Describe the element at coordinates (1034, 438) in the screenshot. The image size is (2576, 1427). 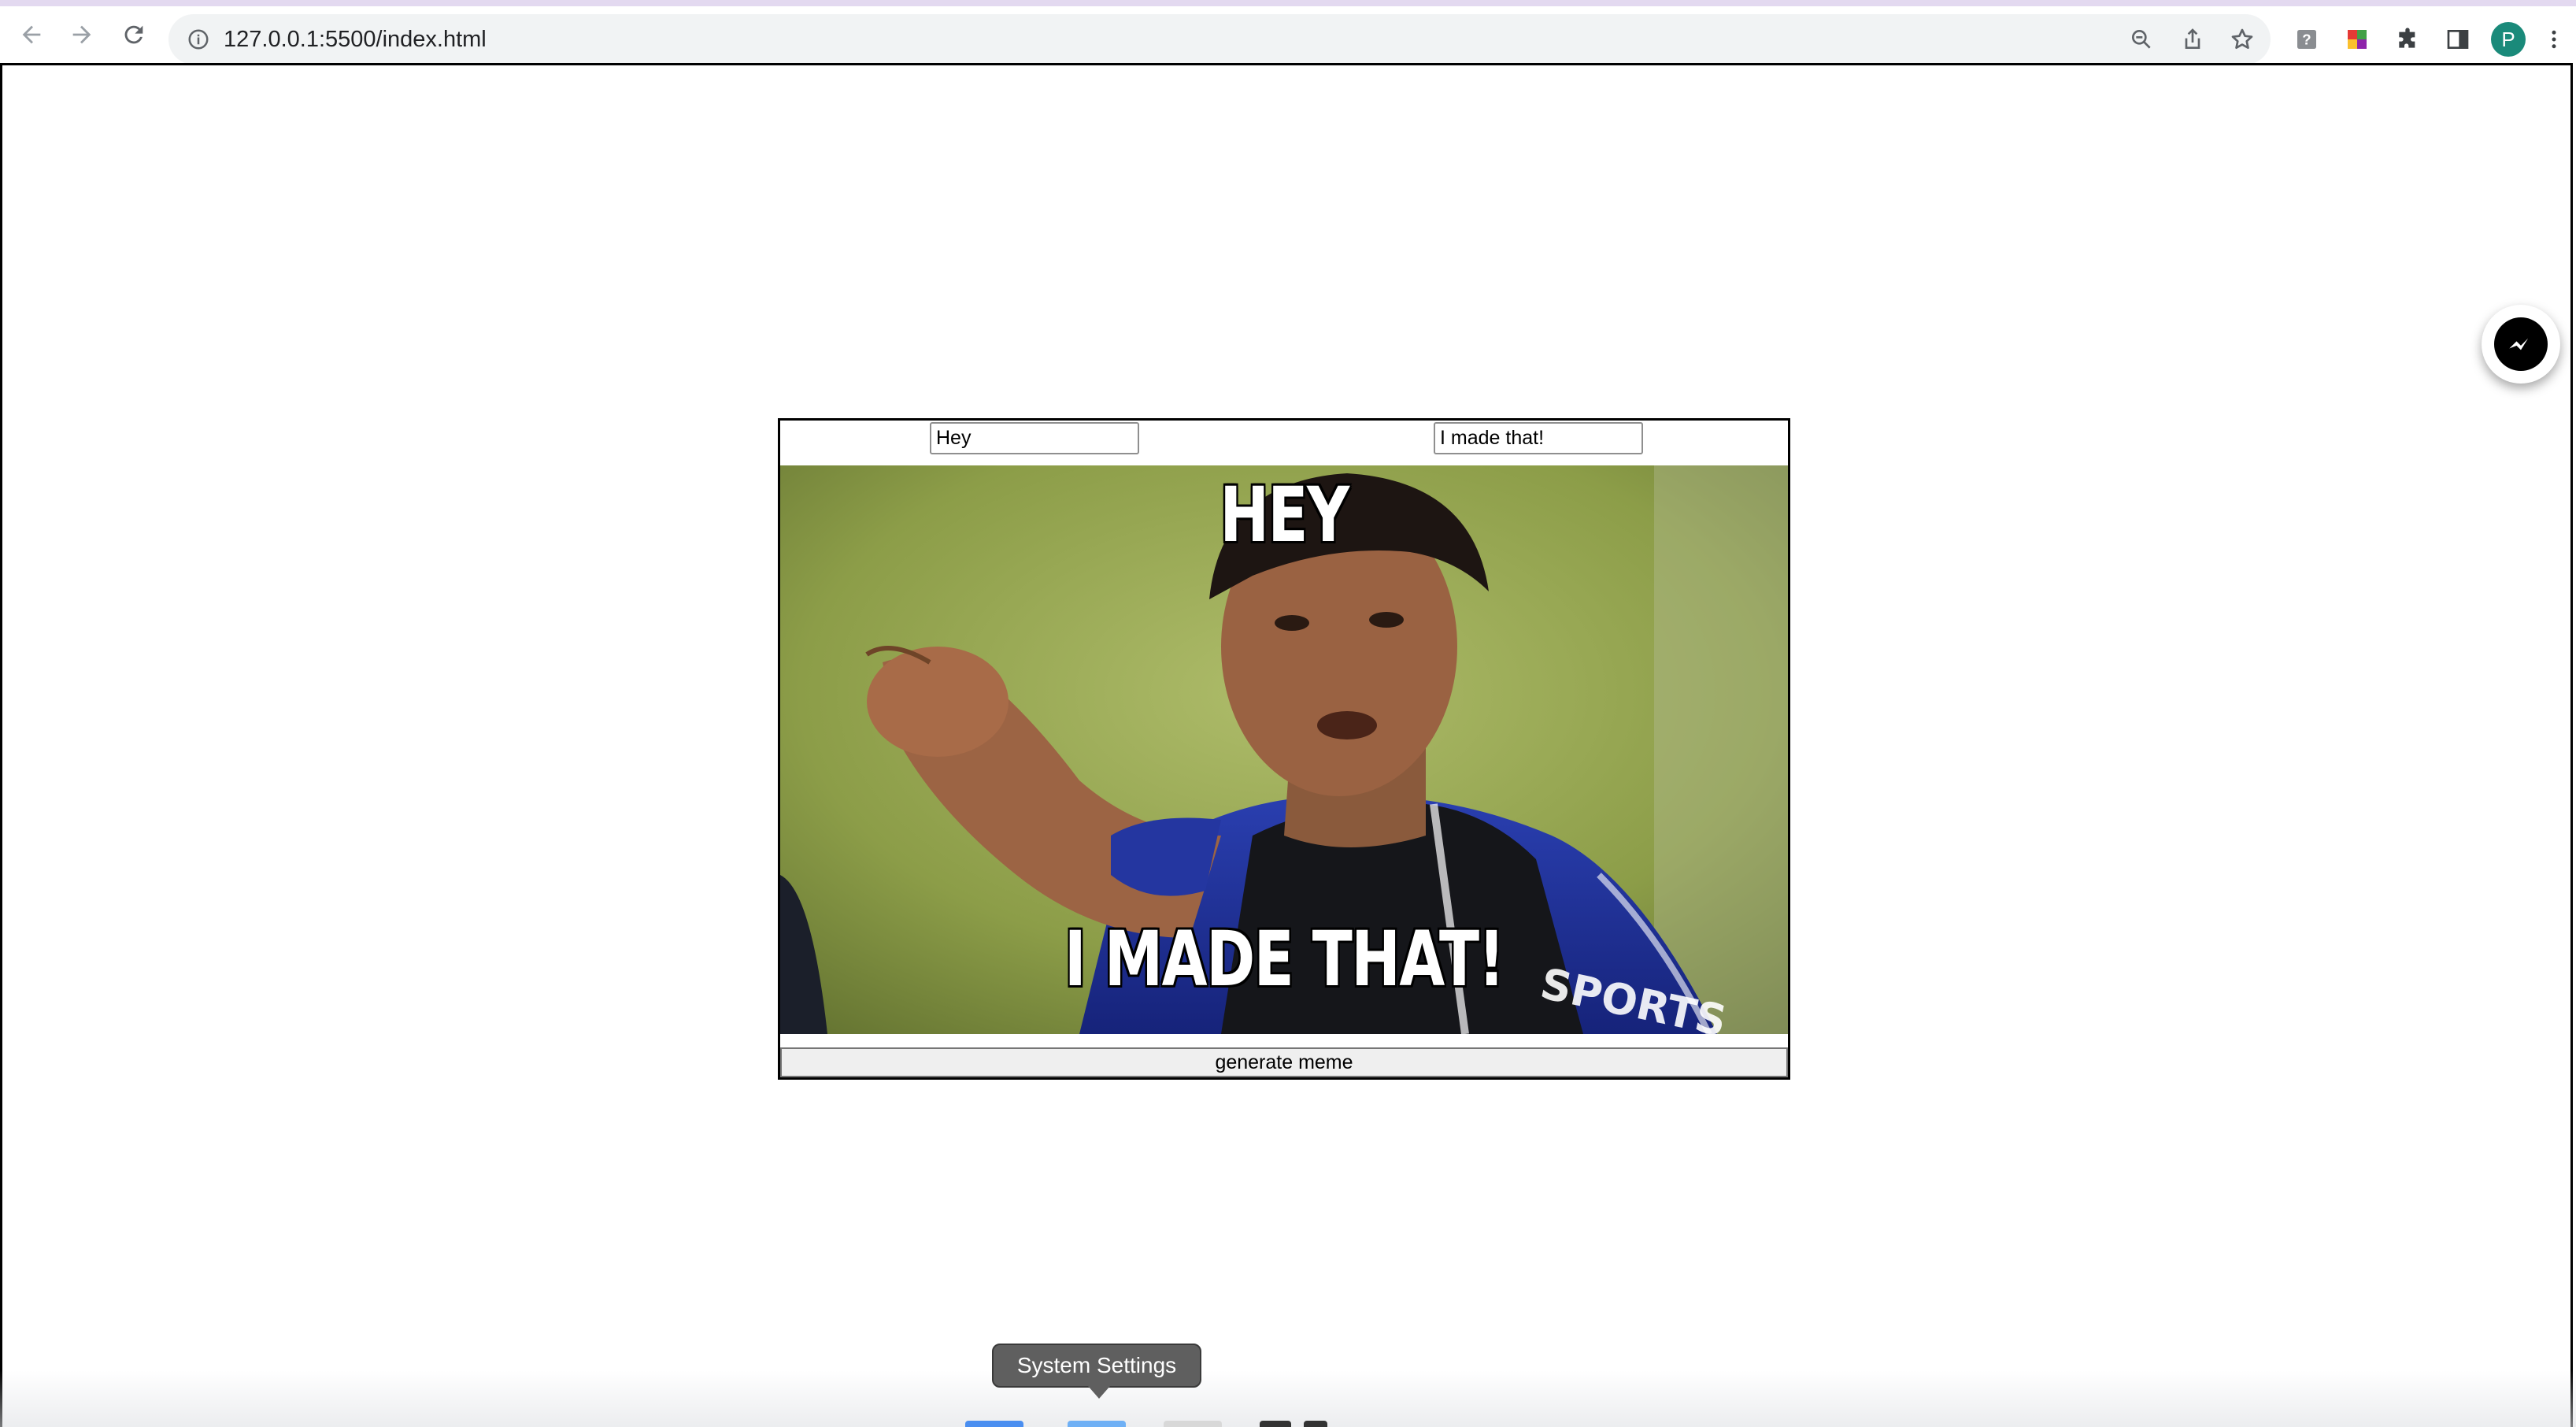
I see `top-text-input` at that location.